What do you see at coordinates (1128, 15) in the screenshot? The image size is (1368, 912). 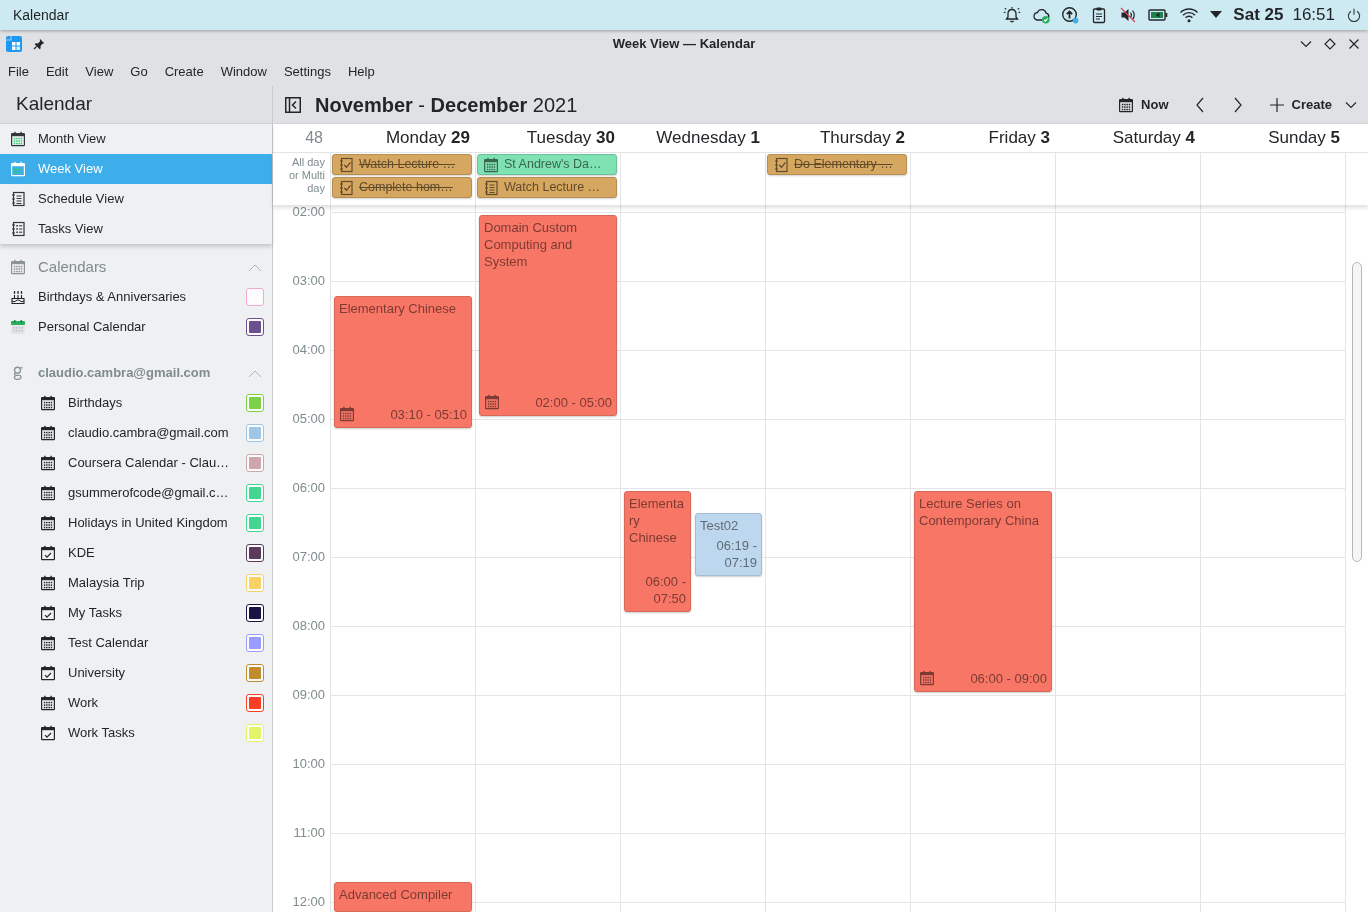 I see `muted-speaker-icon` at bounding box center [1128, 15].